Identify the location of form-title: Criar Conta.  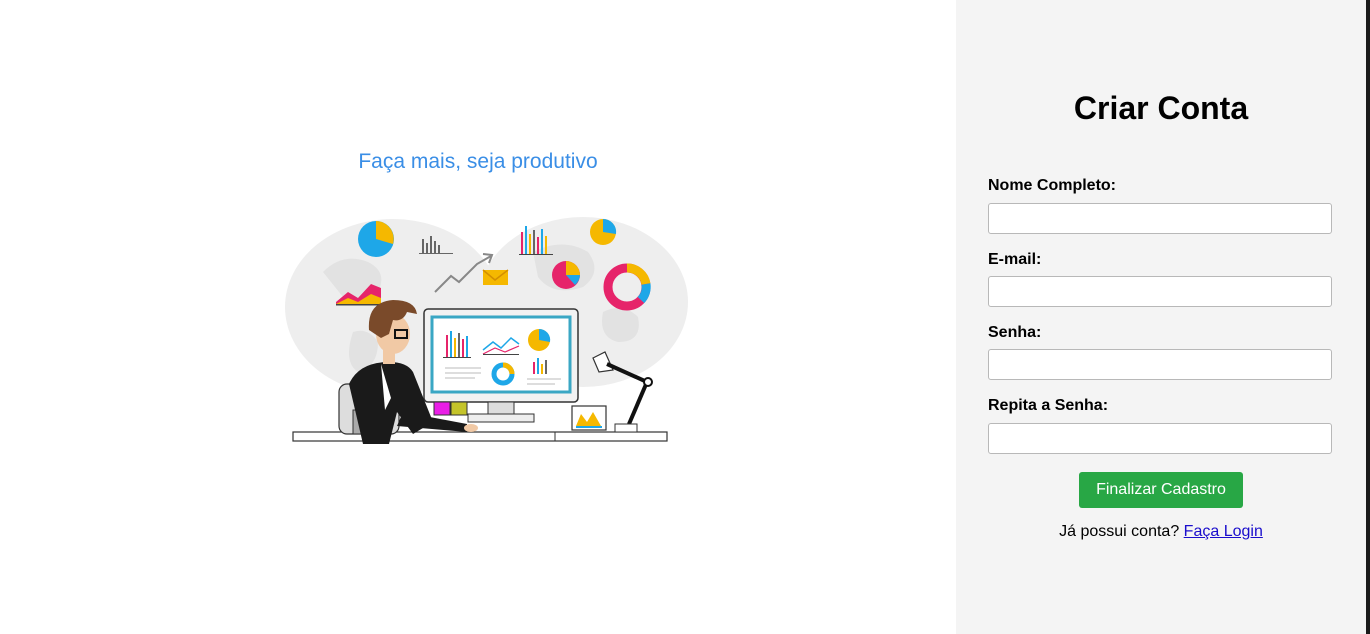
(1161, 108).